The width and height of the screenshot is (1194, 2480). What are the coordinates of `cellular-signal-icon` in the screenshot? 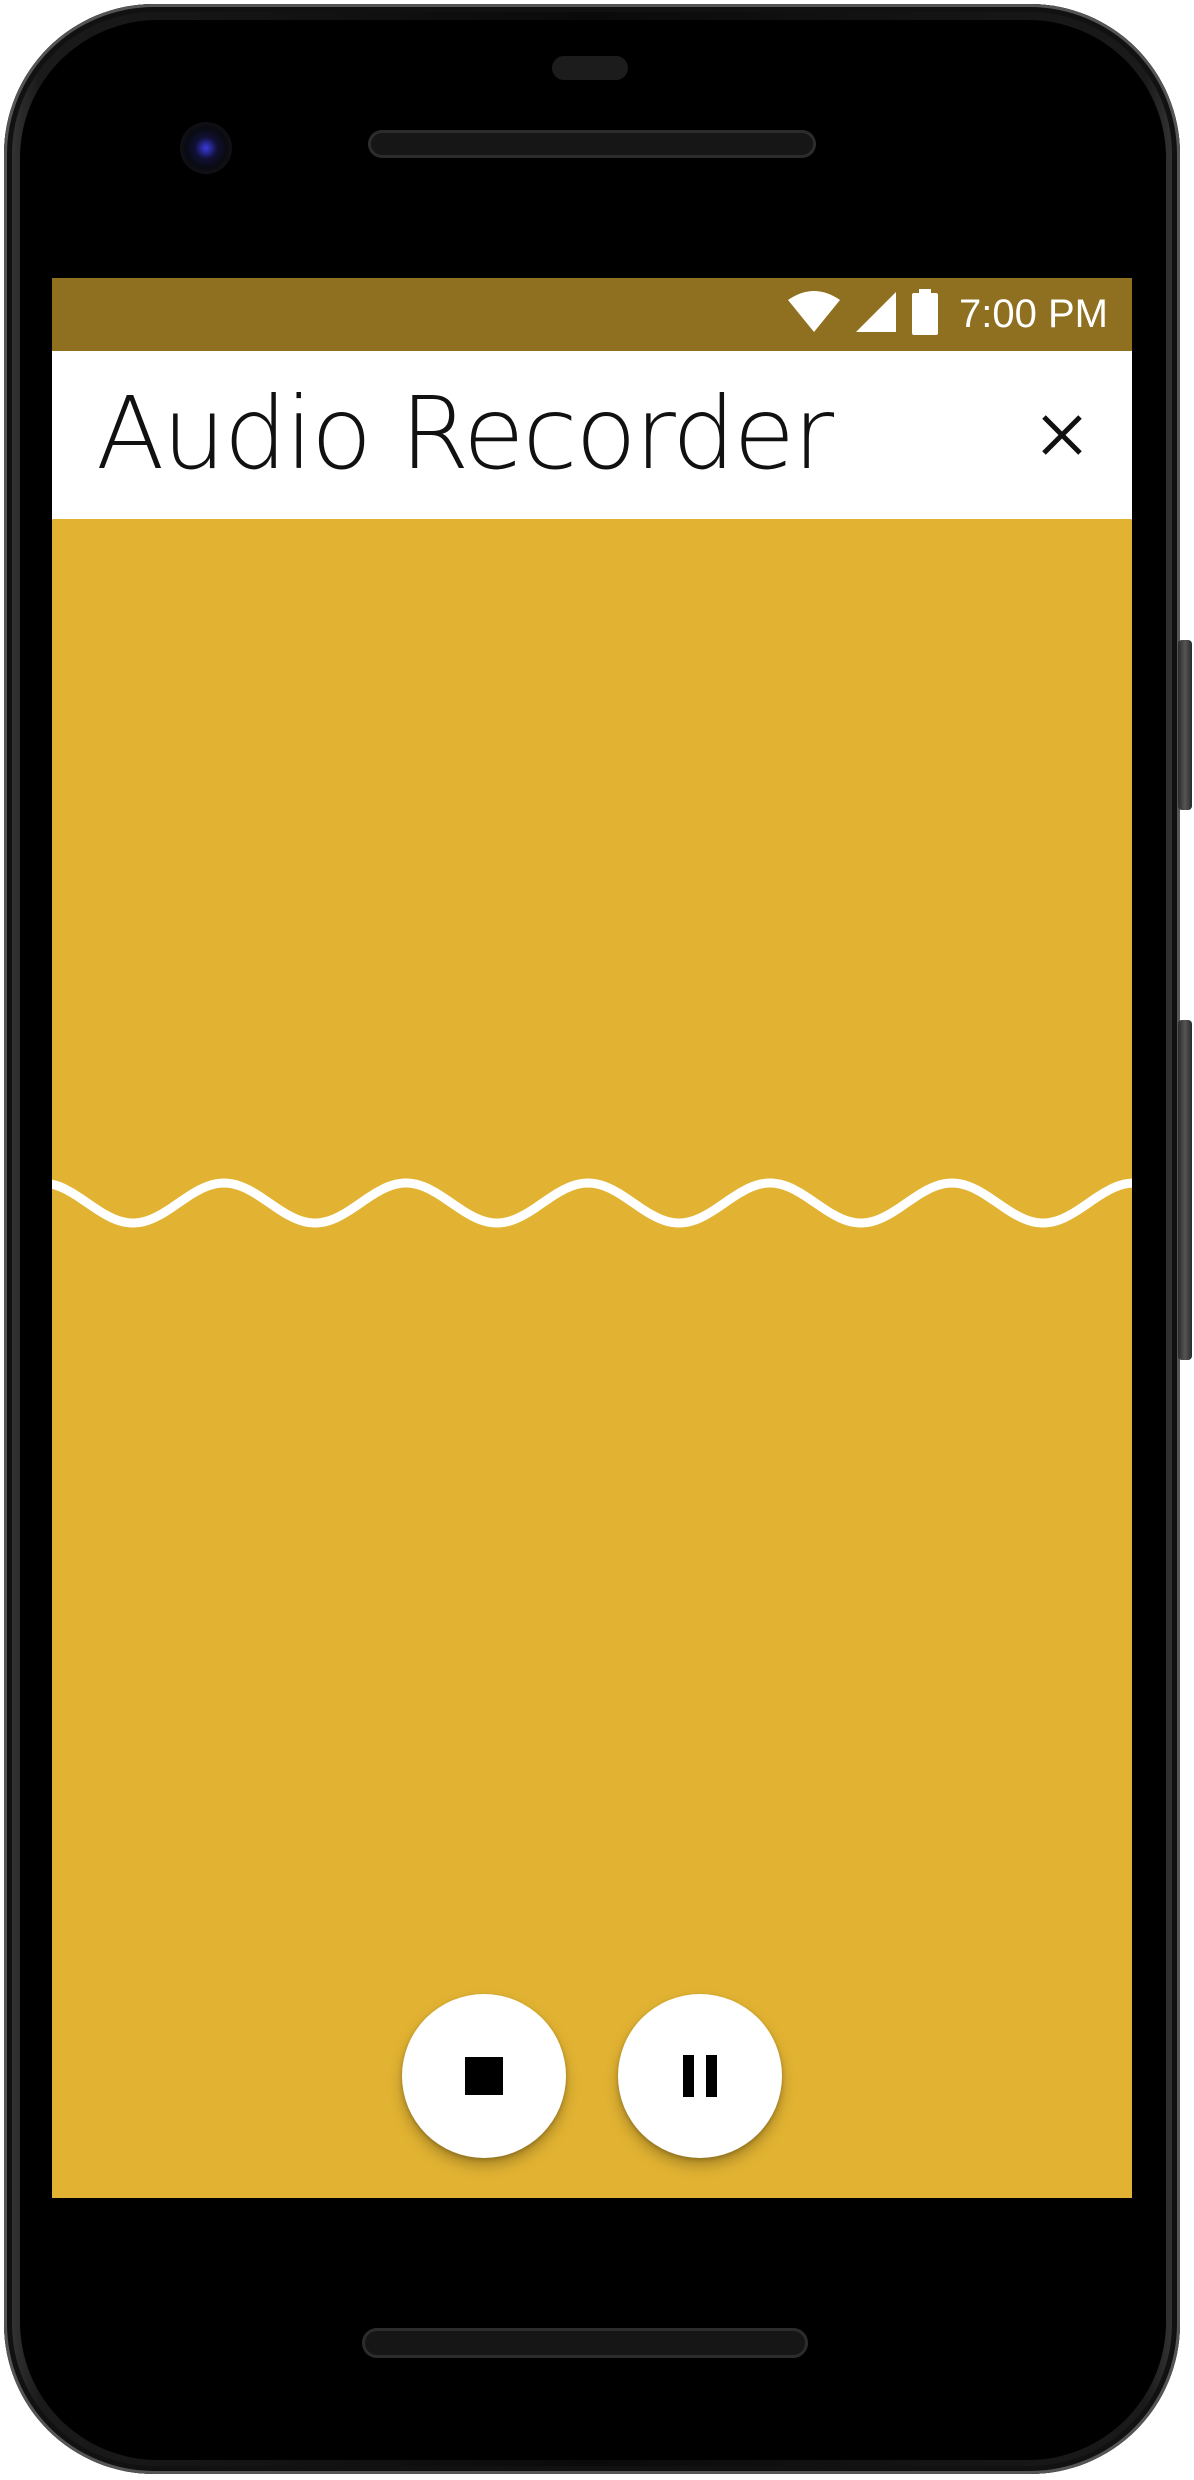 It's located at (876, 314).